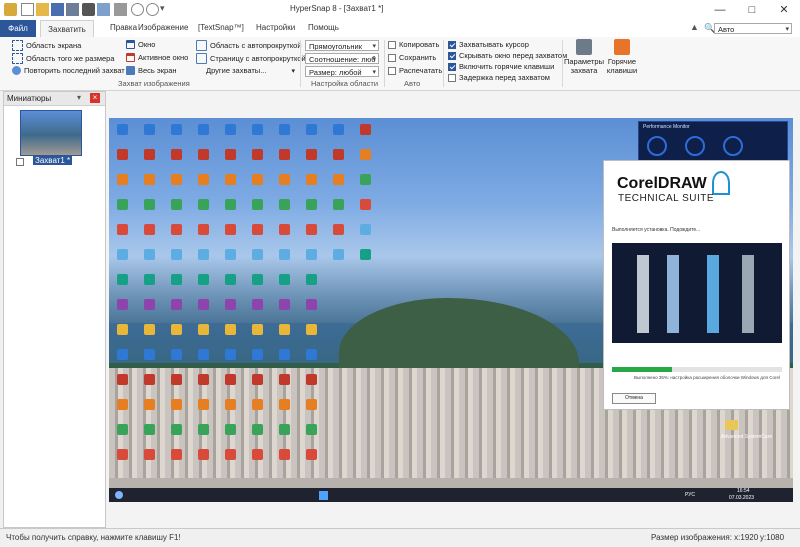 This screenshot has height=547, width=800. Describe the element at coordinates (53, 160) in the screenshot. I see `thumbnail-label: Захват1 *` at that location.